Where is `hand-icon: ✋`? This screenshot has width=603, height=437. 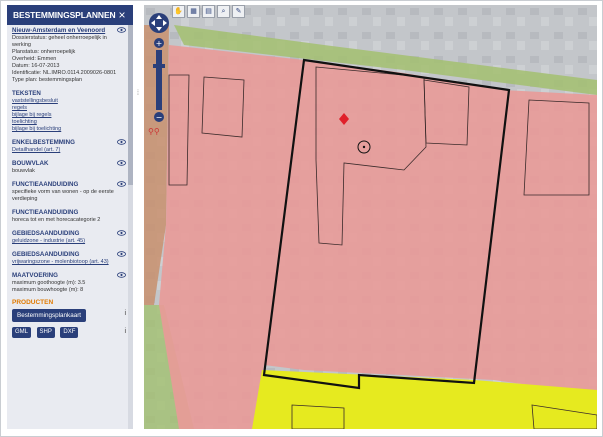 hand-icon: ✋ is located at coordinates (178, 11).